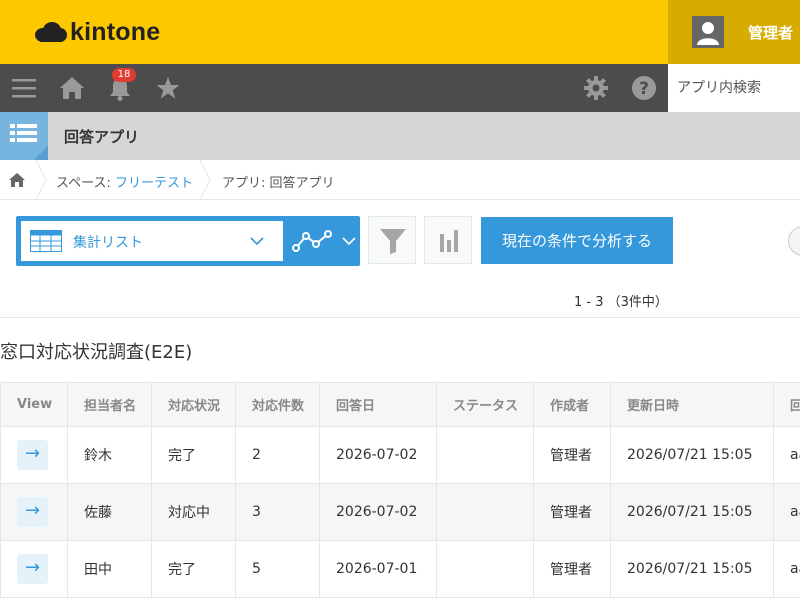 The height and width of the screenshot is (600, 800). What do you see at coordinates (734, 88) in the screenshot?
I see `app-search-input` at bounding box center [734, 88].